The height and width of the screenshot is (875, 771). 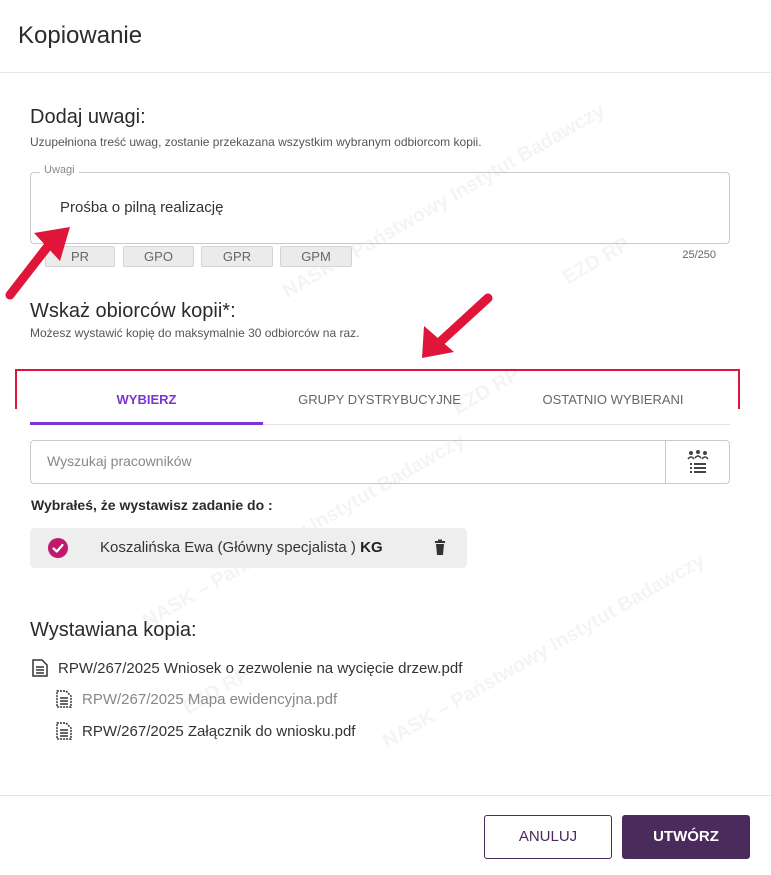 I want to click on chip-gpo: GPO, so click(x=158, y=256).